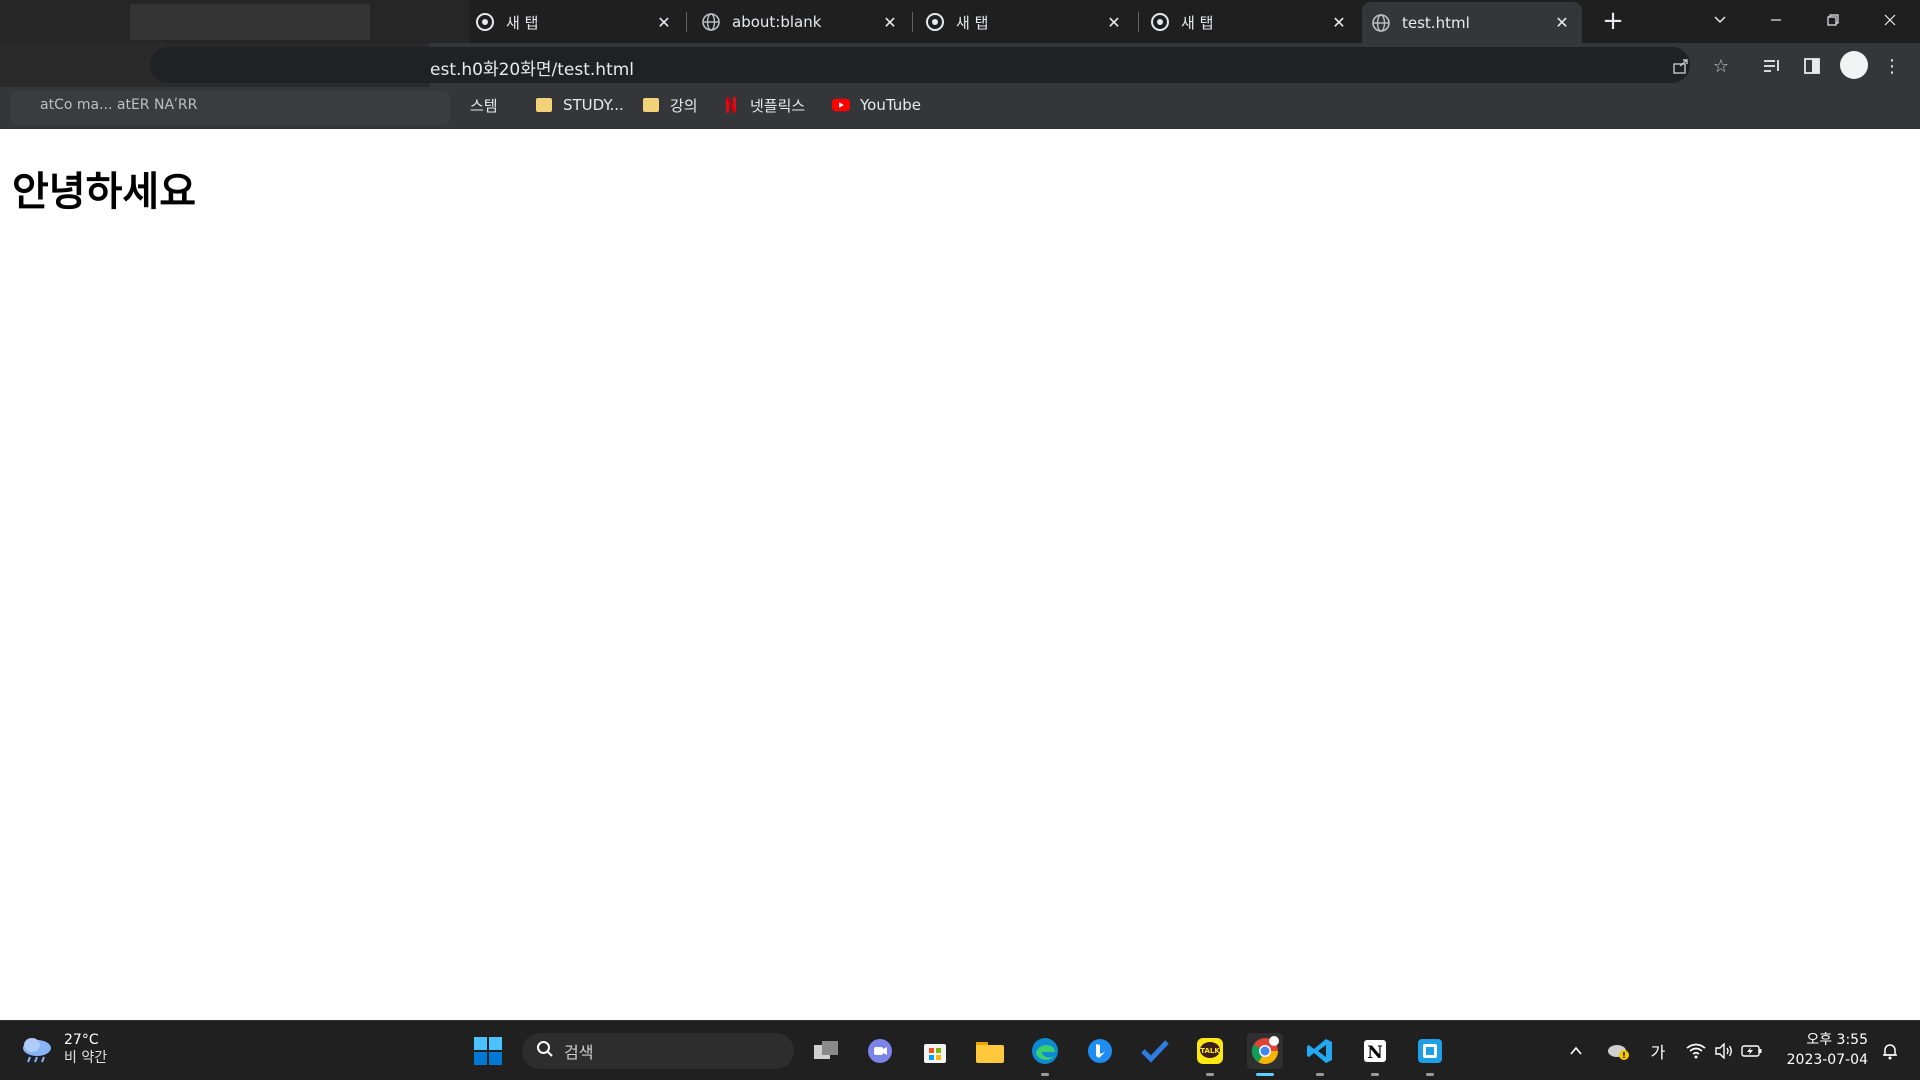 This screenshot has width=1920, height=1080. What do you see at coordinates (1045, 1054) in the screenshot?
I see `edge-icon` at bounding box center [1045, 1054].